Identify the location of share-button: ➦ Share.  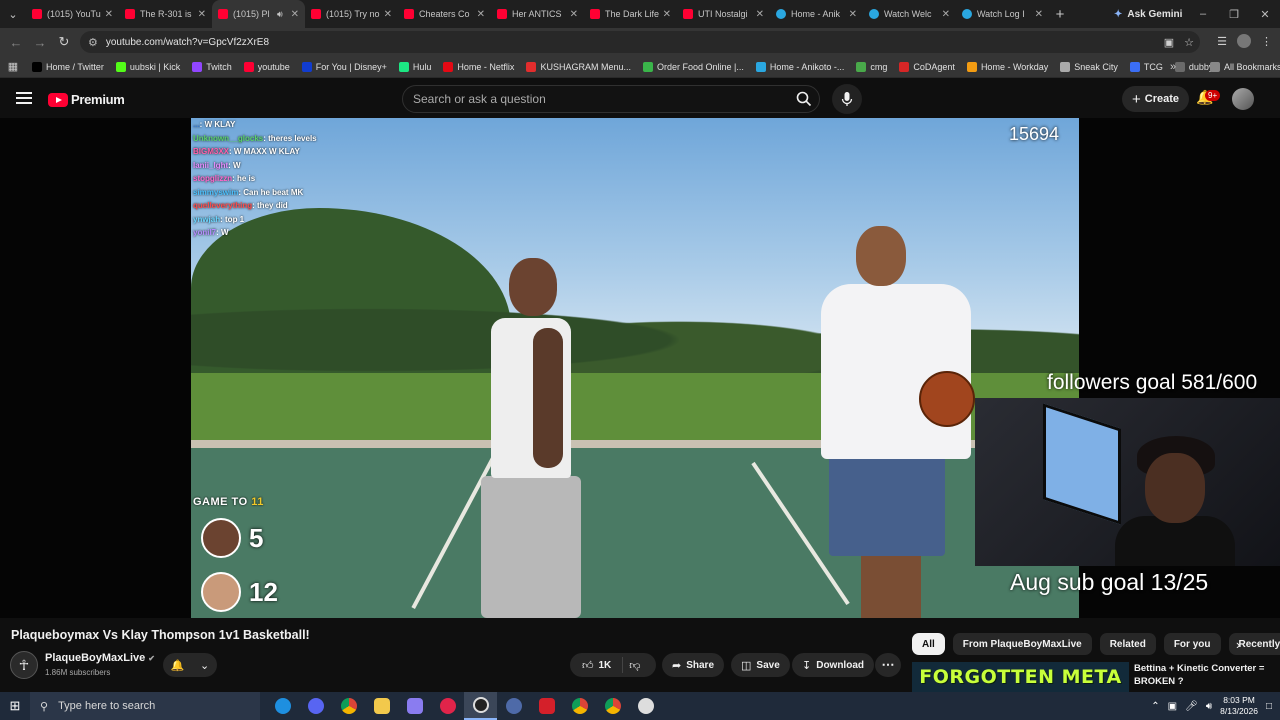
(693, 665).